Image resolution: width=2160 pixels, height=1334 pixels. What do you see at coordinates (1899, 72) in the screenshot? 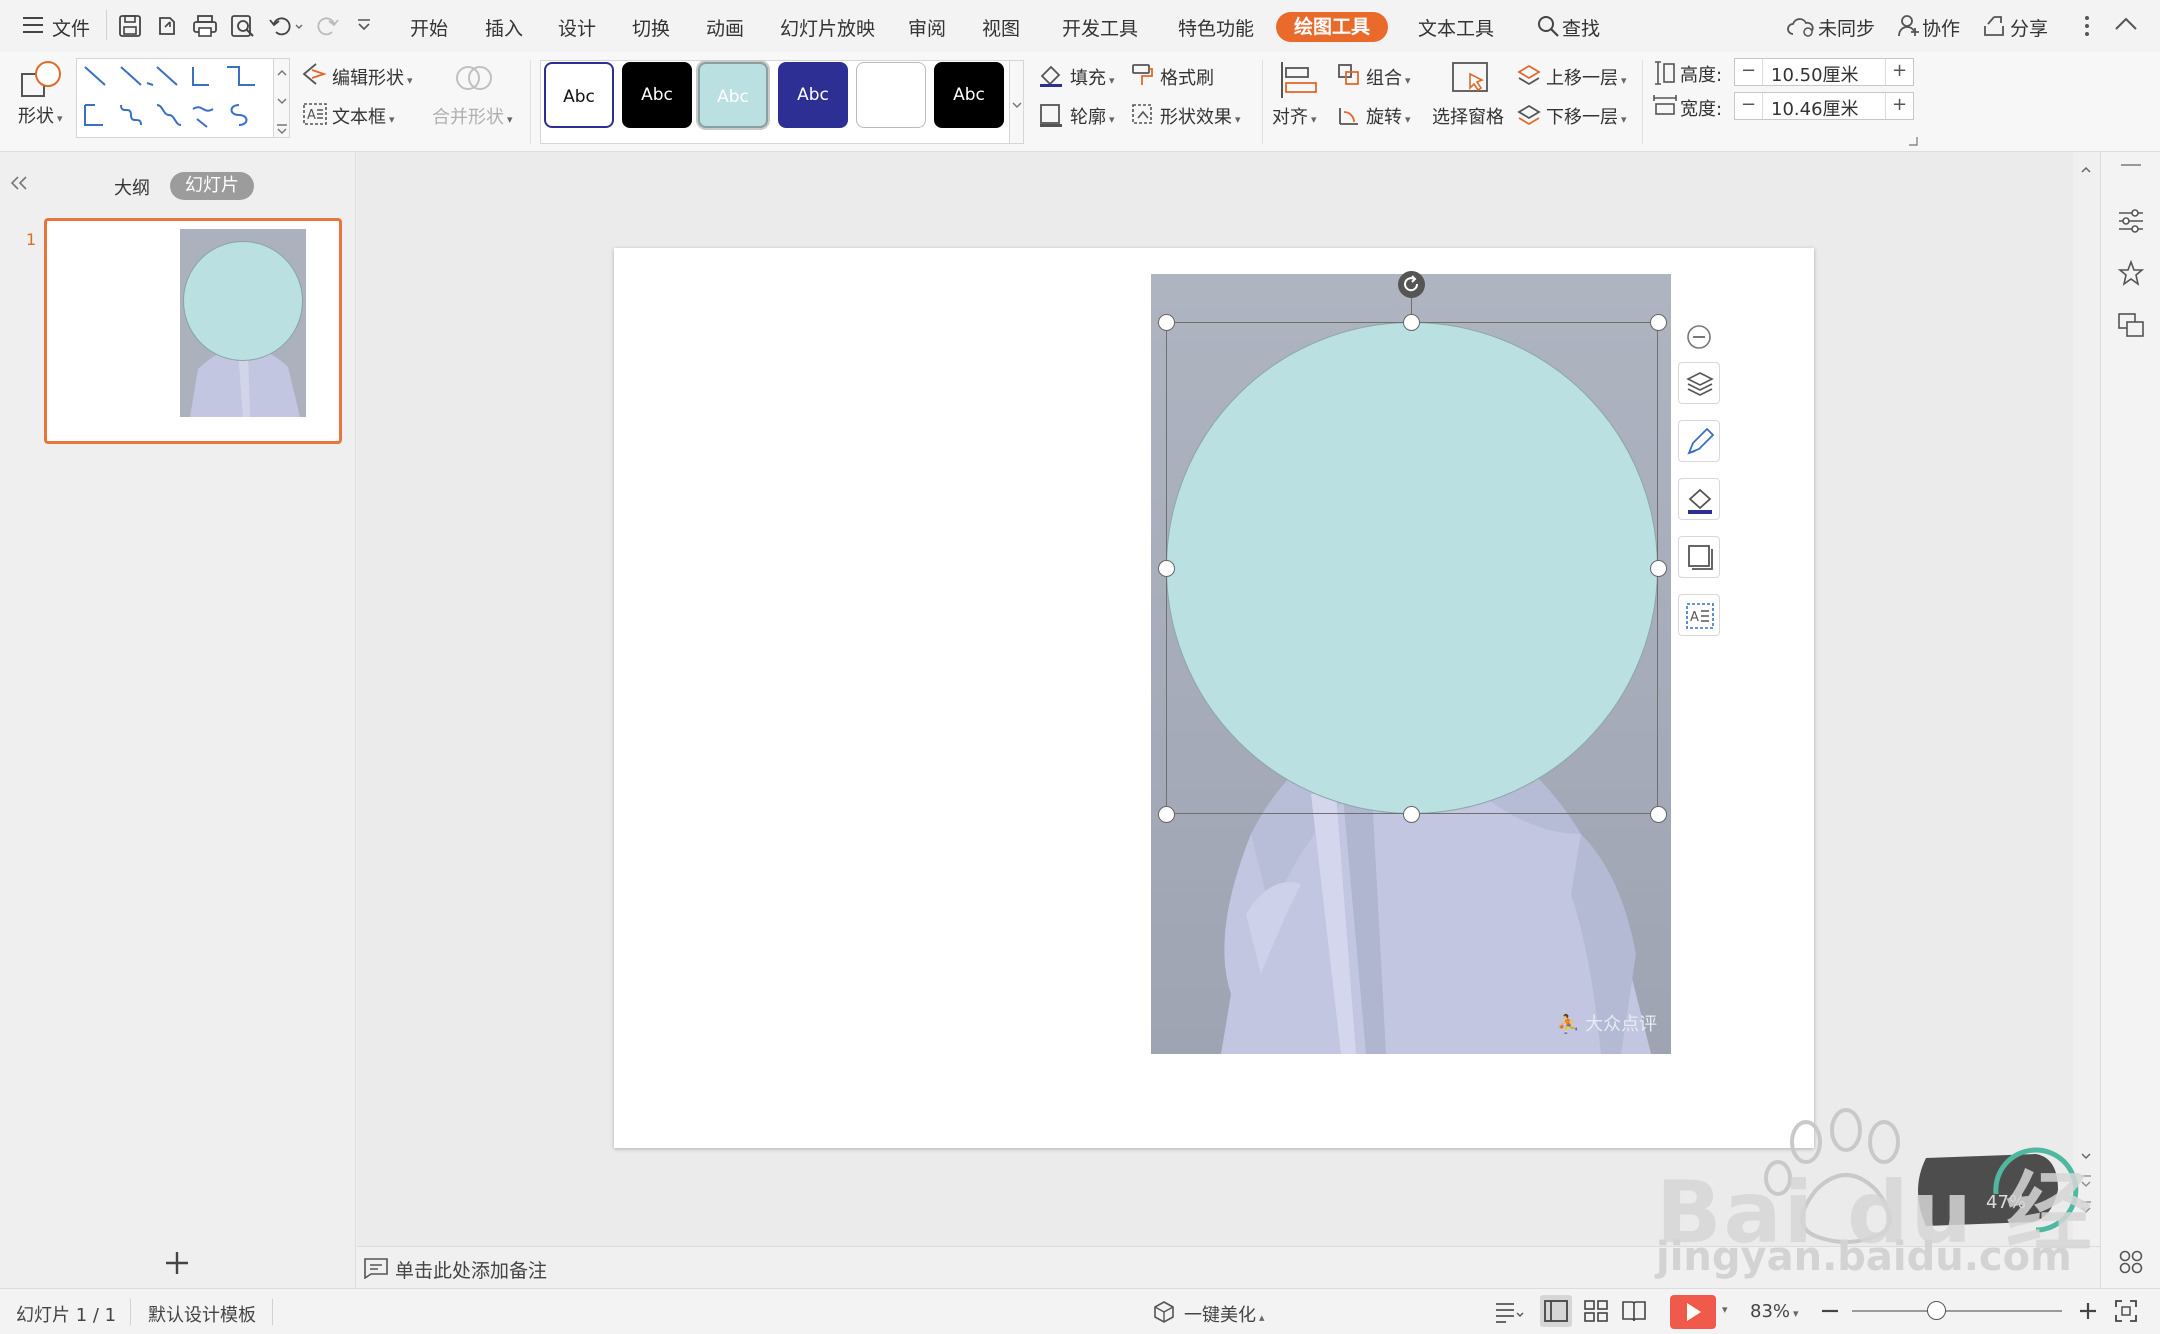
I see `height-increment-button: +` at bounding box center [1899, 72].